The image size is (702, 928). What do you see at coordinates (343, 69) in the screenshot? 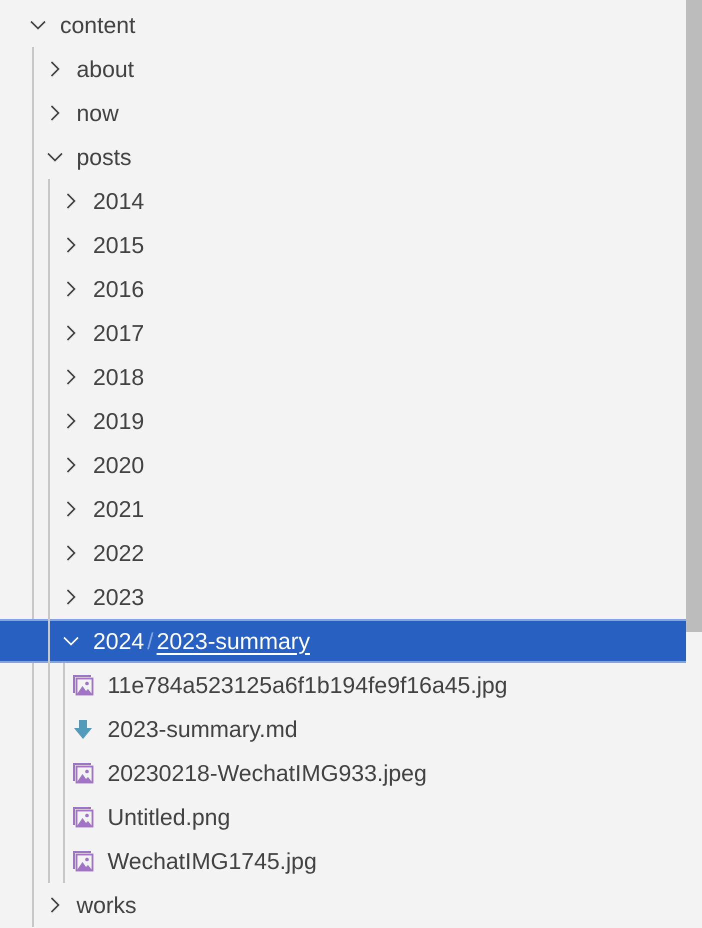
I see `folder-row: about` at bounding box center [343, 69].